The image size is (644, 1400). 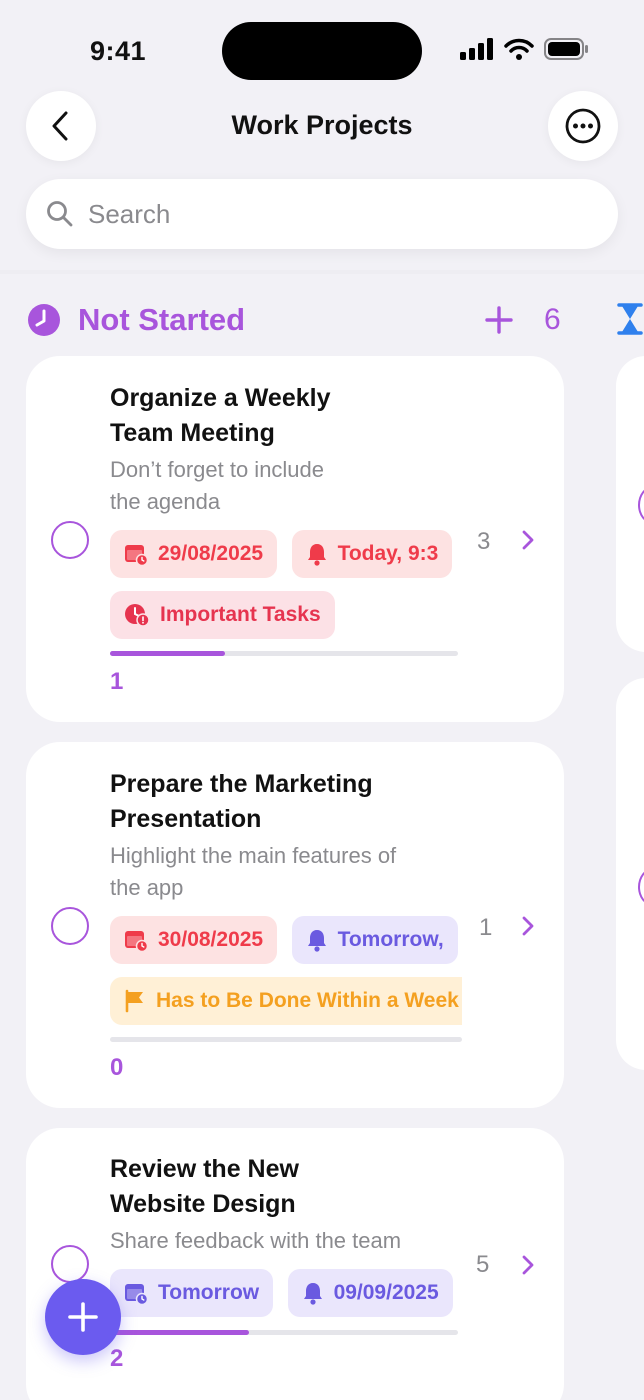 What do you see at coordinates (284, 1293) in the screenshot?
I see `tag-row: Tomorrow 09/09/2025` at bounding box center [284, 1293].